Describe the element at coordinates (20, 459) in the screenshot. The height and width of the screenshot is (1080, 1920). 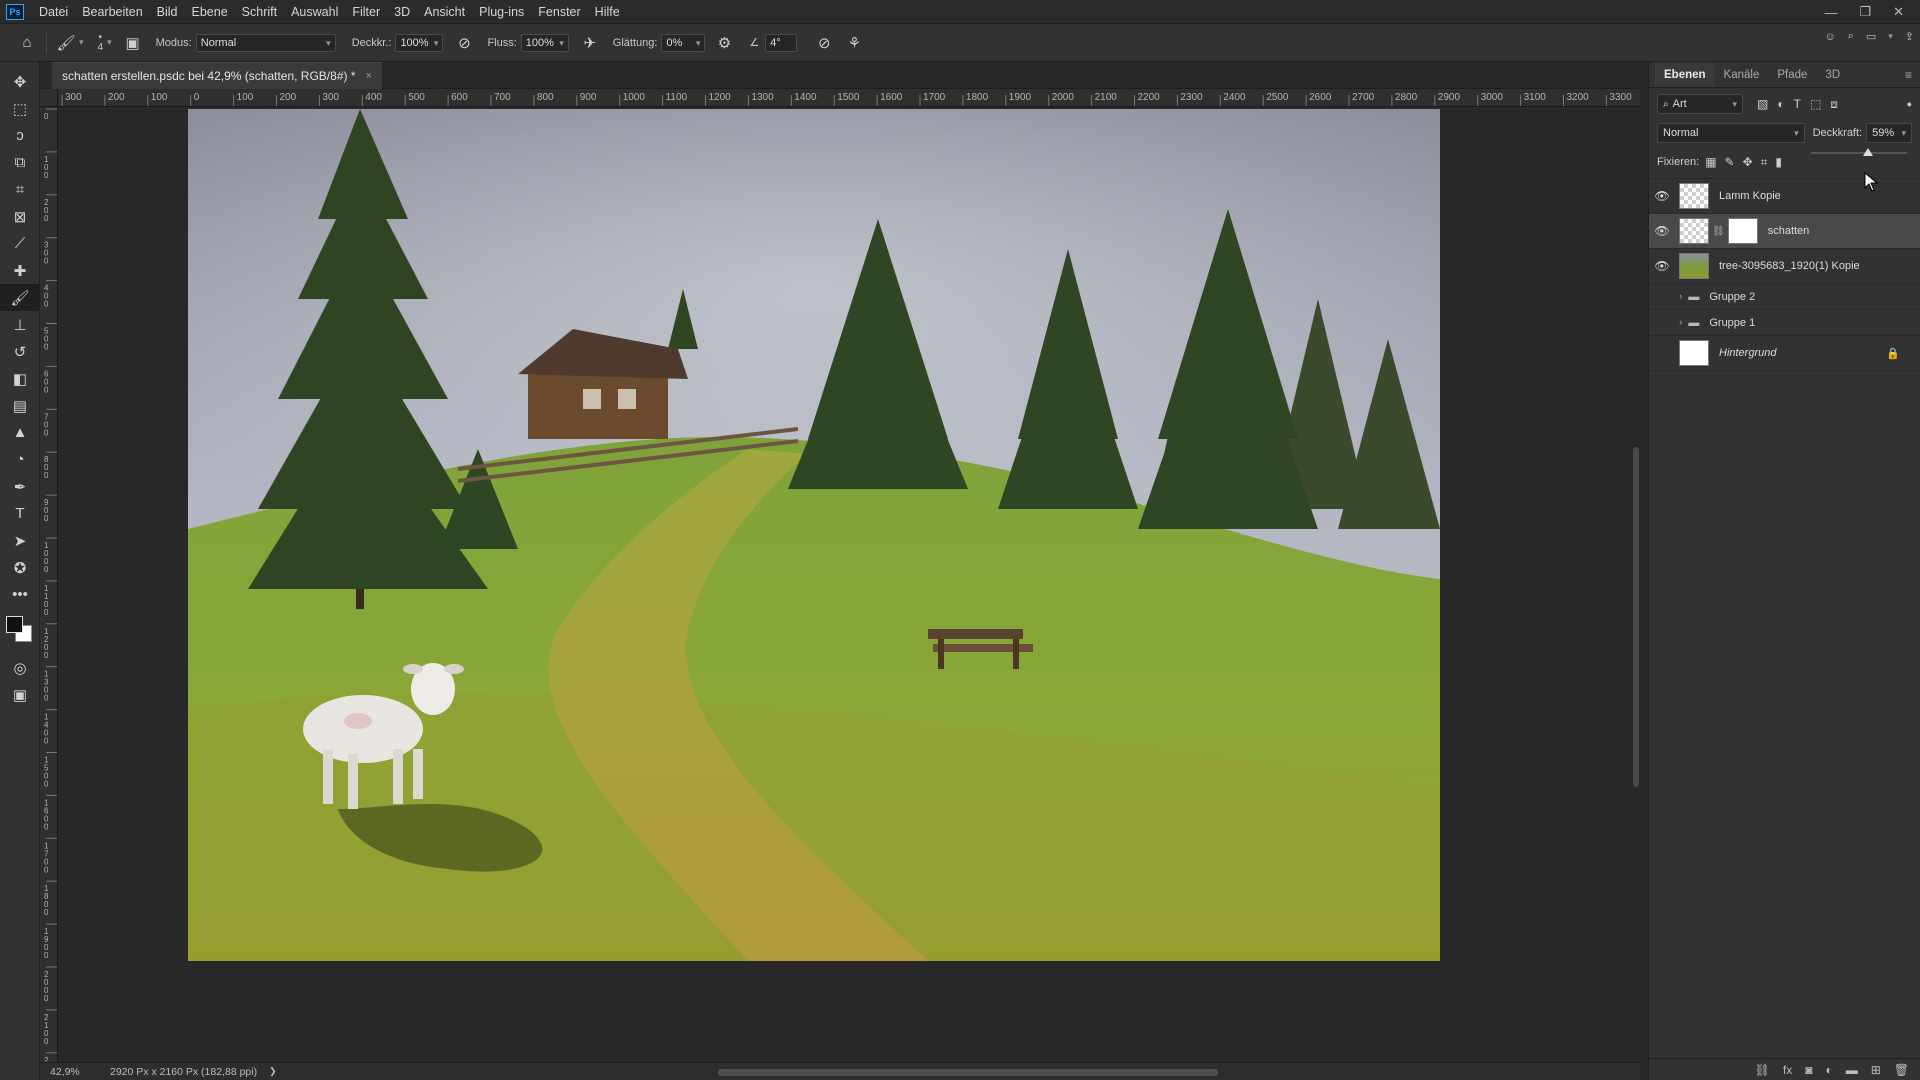
I see `dodge-tool-icon: ◔` at that location.